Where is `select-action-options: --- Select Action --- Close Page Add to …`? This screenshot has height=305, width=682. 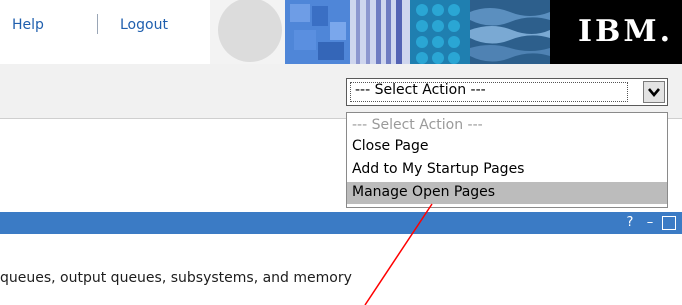
select-action-options: --- Select Action --- Close Page Add to … is located at coordinates (507, 160).